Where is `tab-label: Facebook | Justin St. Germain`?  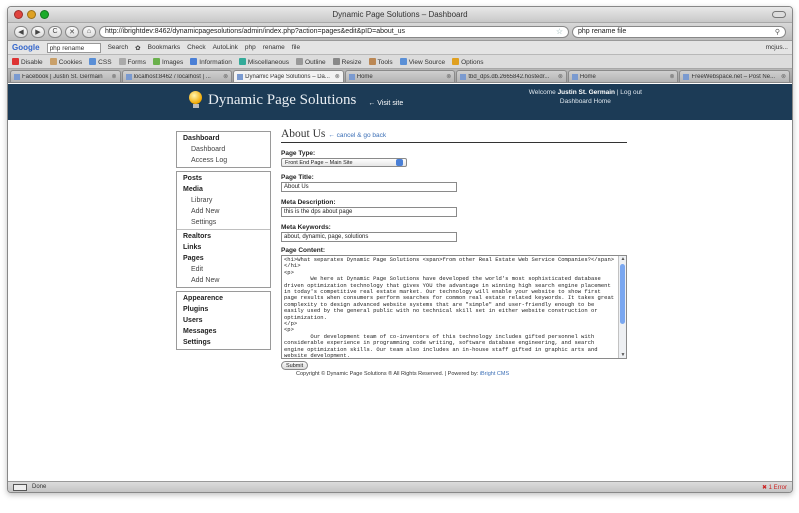 tab-label: Facebook | Justin St. Germain is located at coordinates (62, 76).